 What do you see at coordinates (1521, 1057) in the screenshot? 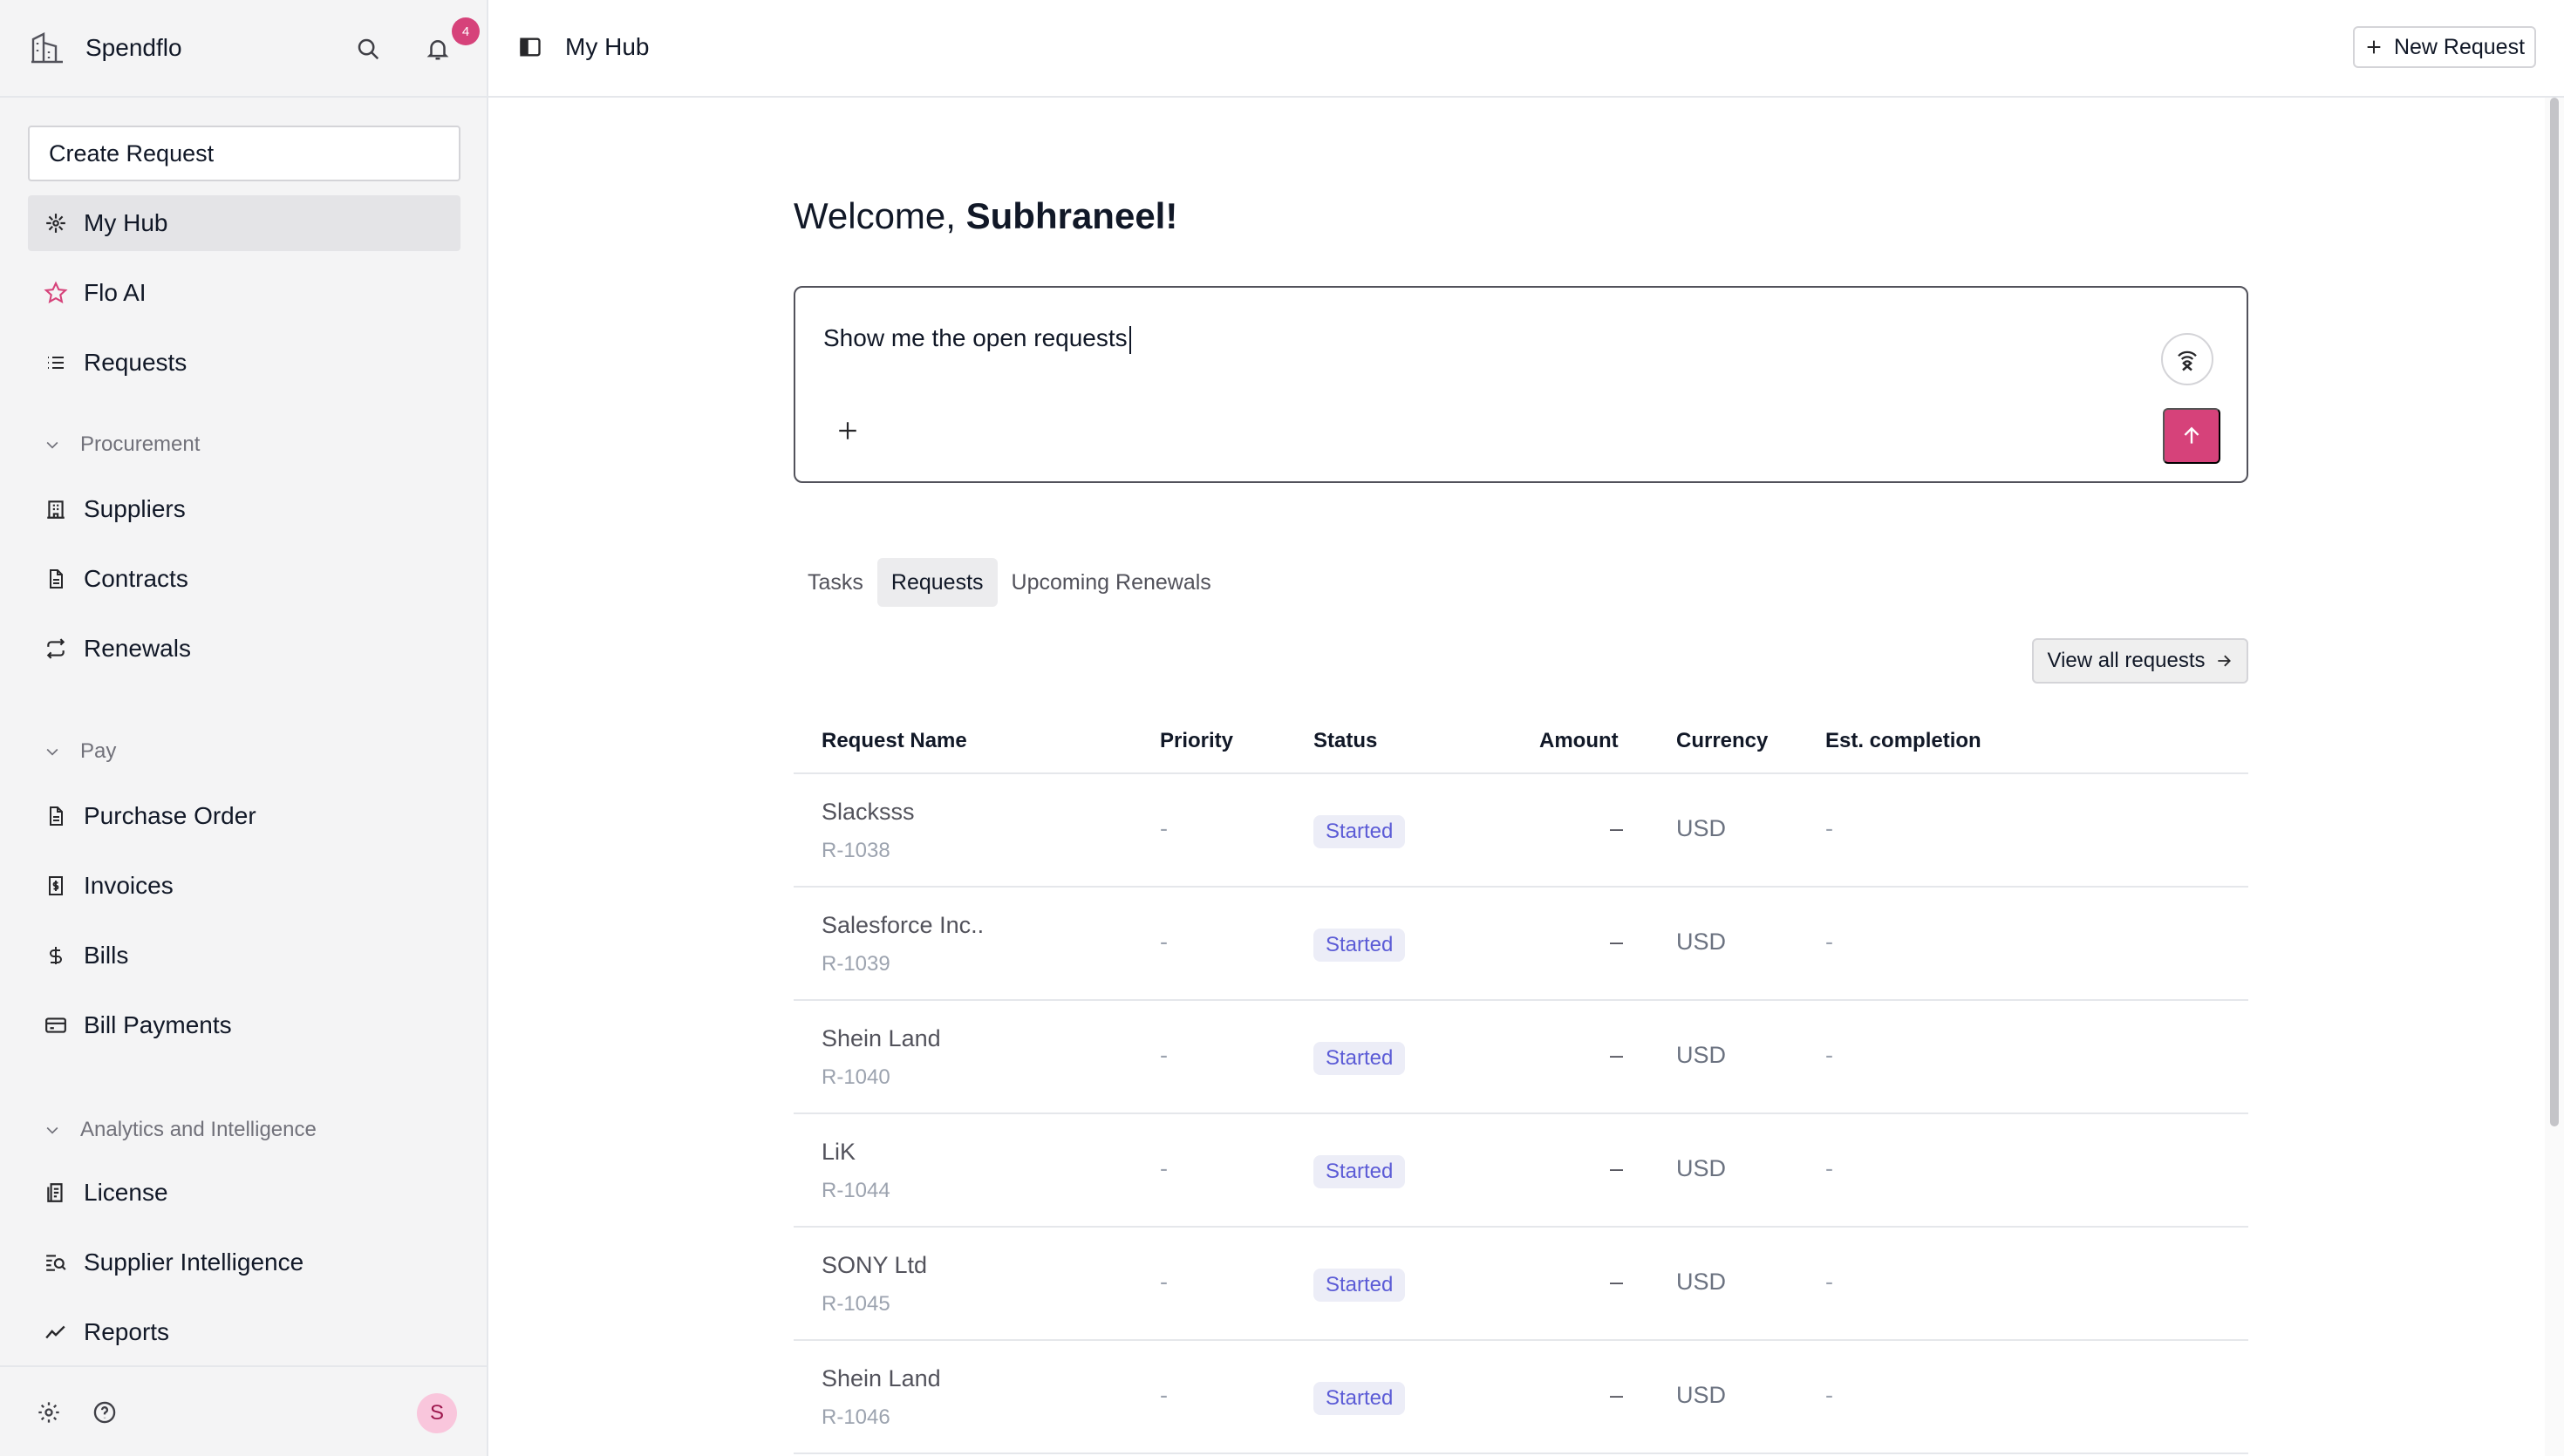
I see `table-row: Shein Land R-1040 - – USD - Started` at bounding box center [1521, 1057].